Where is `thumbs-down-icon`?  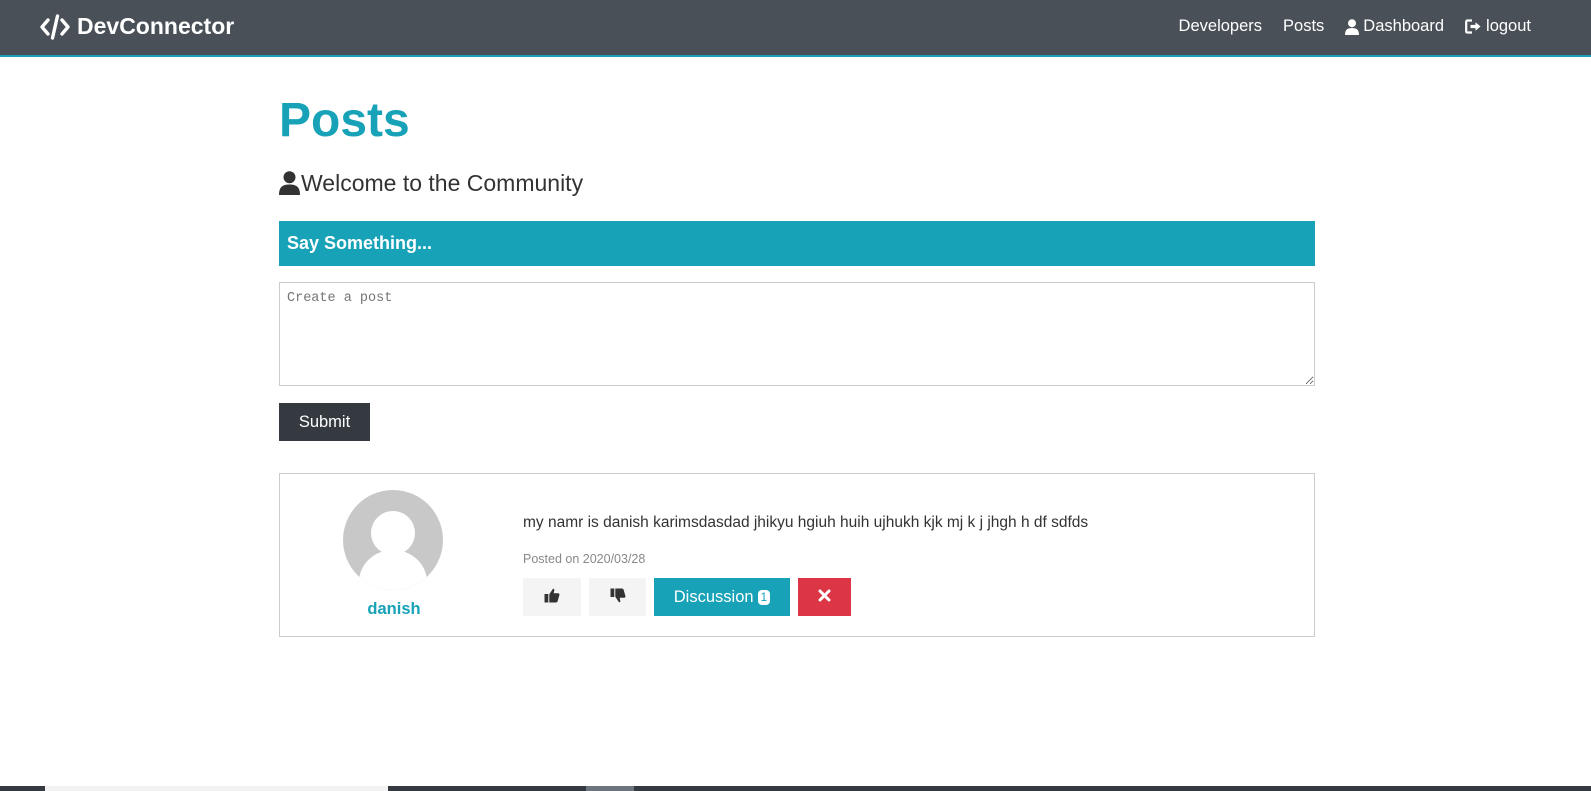 thumbs-down-icon is located at coordinates (618, 597).